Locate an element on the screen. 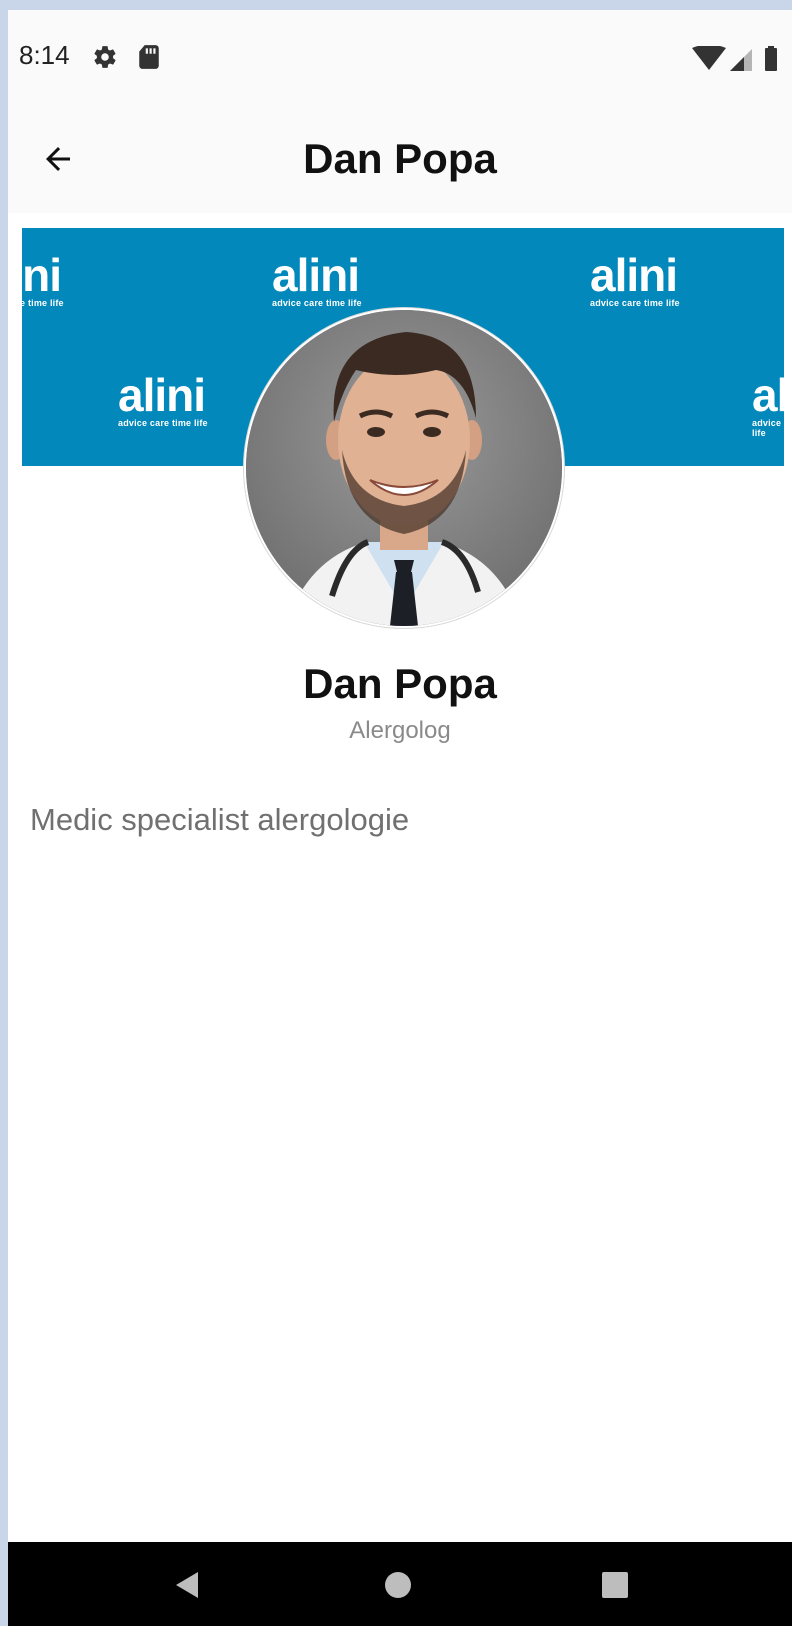  nav-recents-icon is located at coordinates (615, 1585).